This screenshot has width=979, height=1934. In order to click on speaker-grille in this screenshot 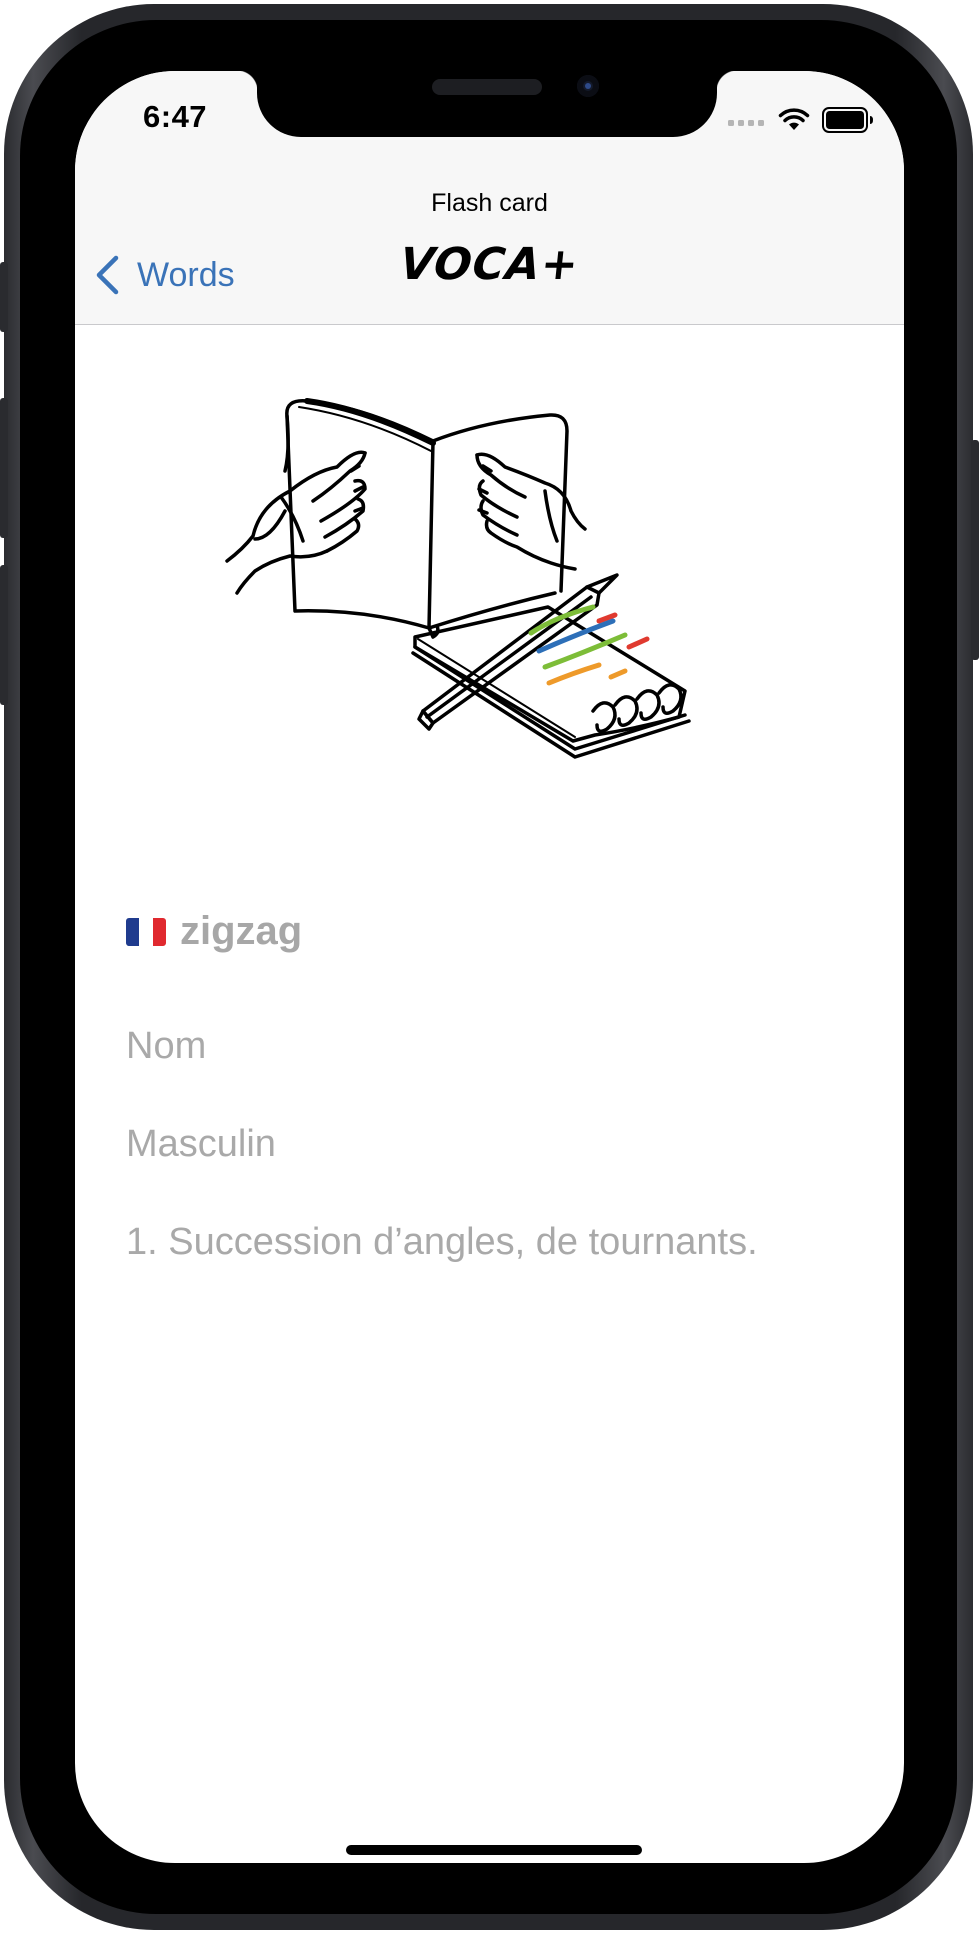, I will do `click(487, 87)`.